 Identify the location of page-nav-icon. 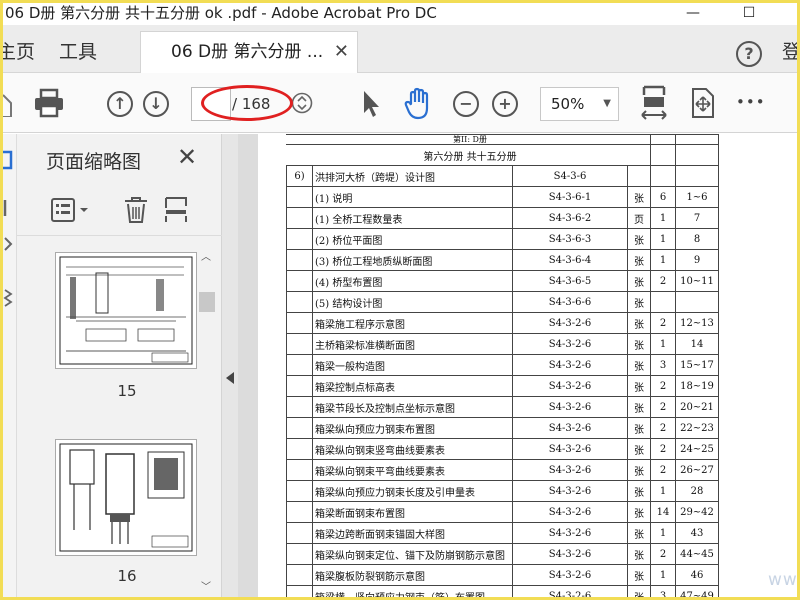
(302, 103).